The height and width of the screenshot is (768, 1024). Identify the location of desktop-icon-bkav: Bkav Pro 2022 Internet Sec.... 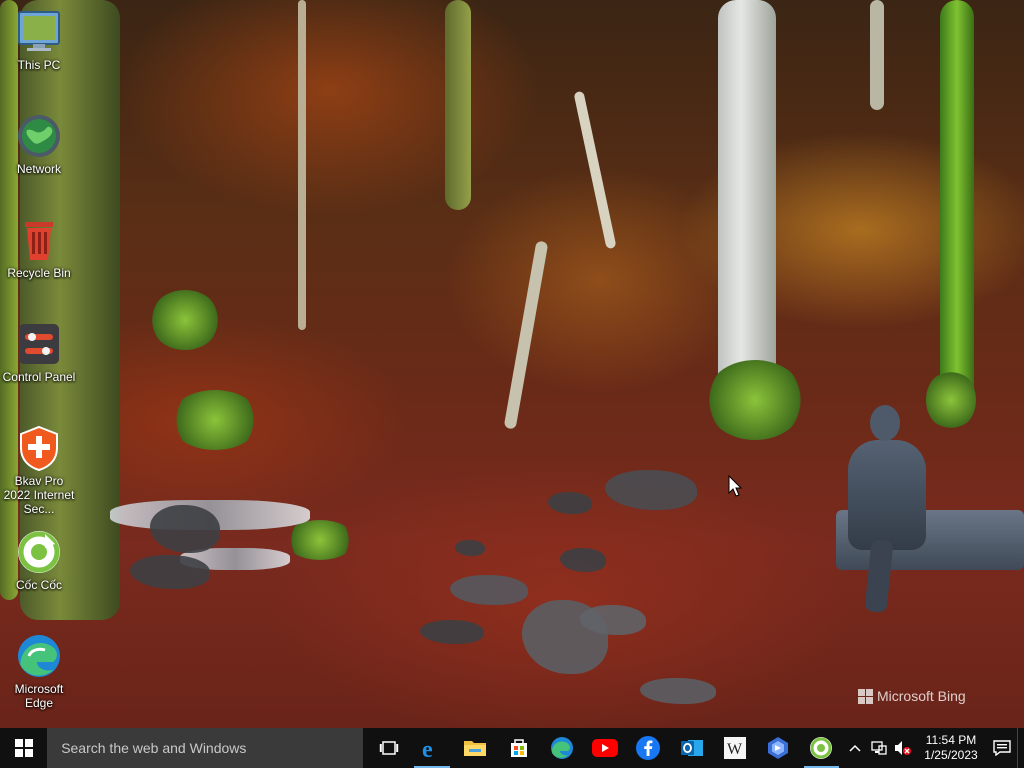
(39, 470).